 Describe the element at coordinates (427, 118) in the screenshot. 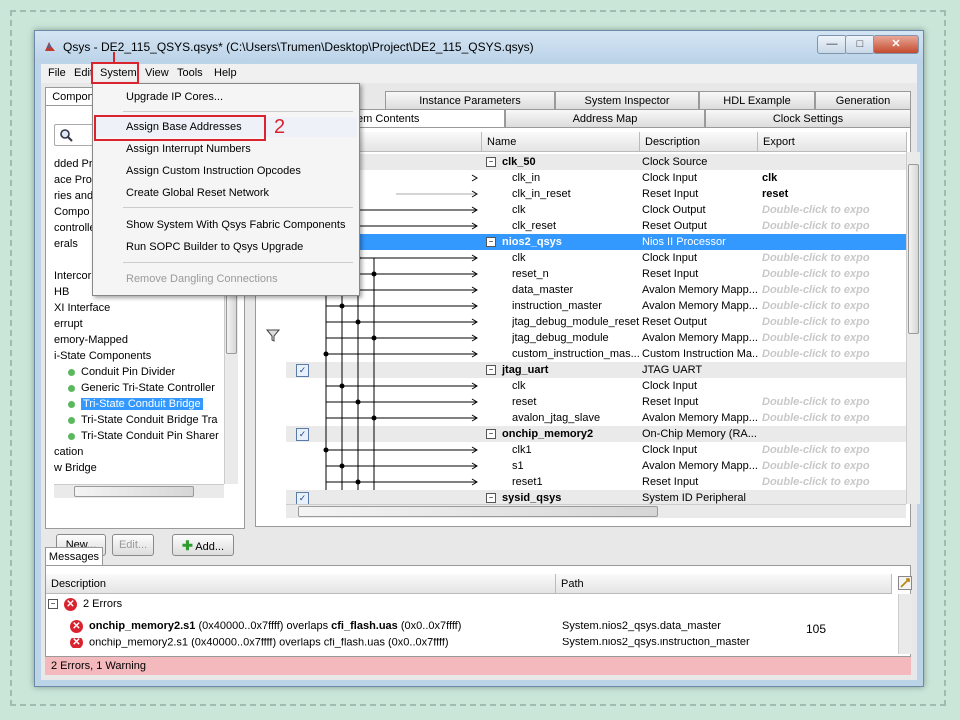

I see `tab-system-contents: tem Contents` at that location.